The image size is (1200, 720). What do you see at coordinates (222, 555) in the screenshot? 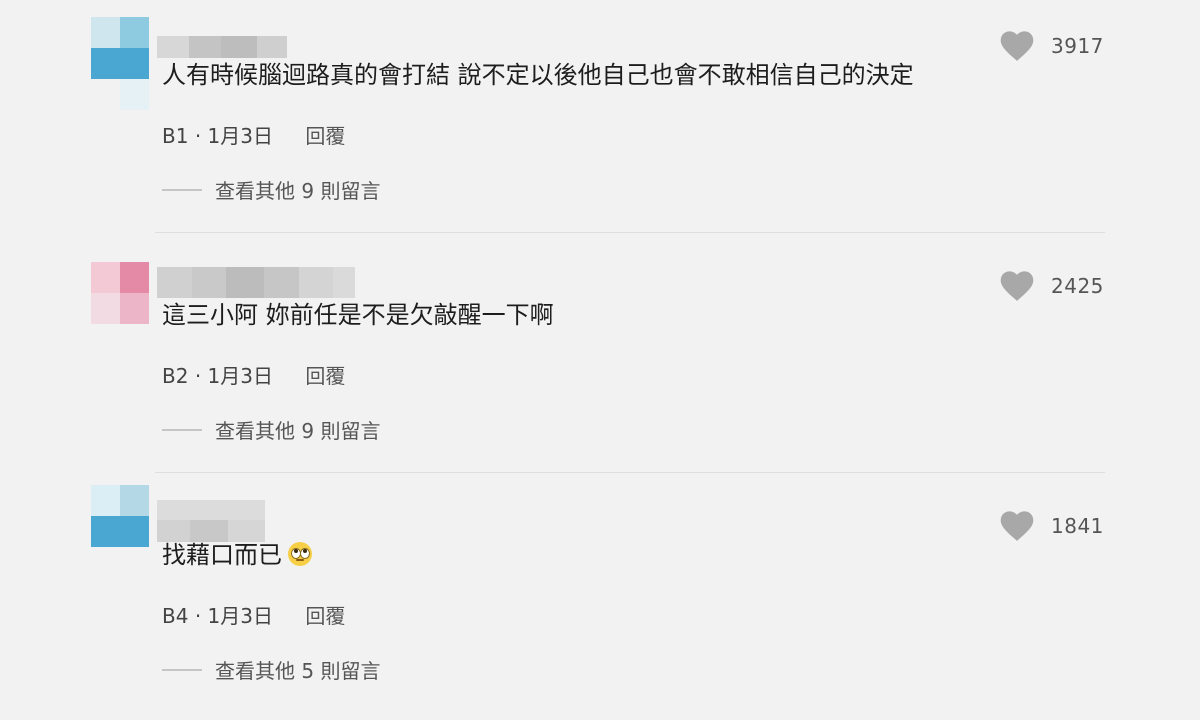
I see `comment-text-content: 找藉口而已` at bounding box center [222, 555].